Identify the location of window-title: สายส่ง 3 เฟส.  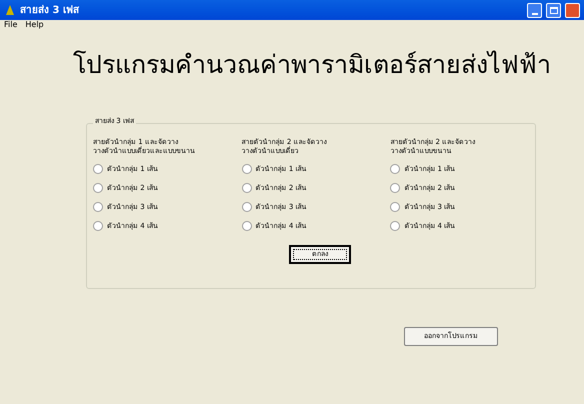
(50, 11).